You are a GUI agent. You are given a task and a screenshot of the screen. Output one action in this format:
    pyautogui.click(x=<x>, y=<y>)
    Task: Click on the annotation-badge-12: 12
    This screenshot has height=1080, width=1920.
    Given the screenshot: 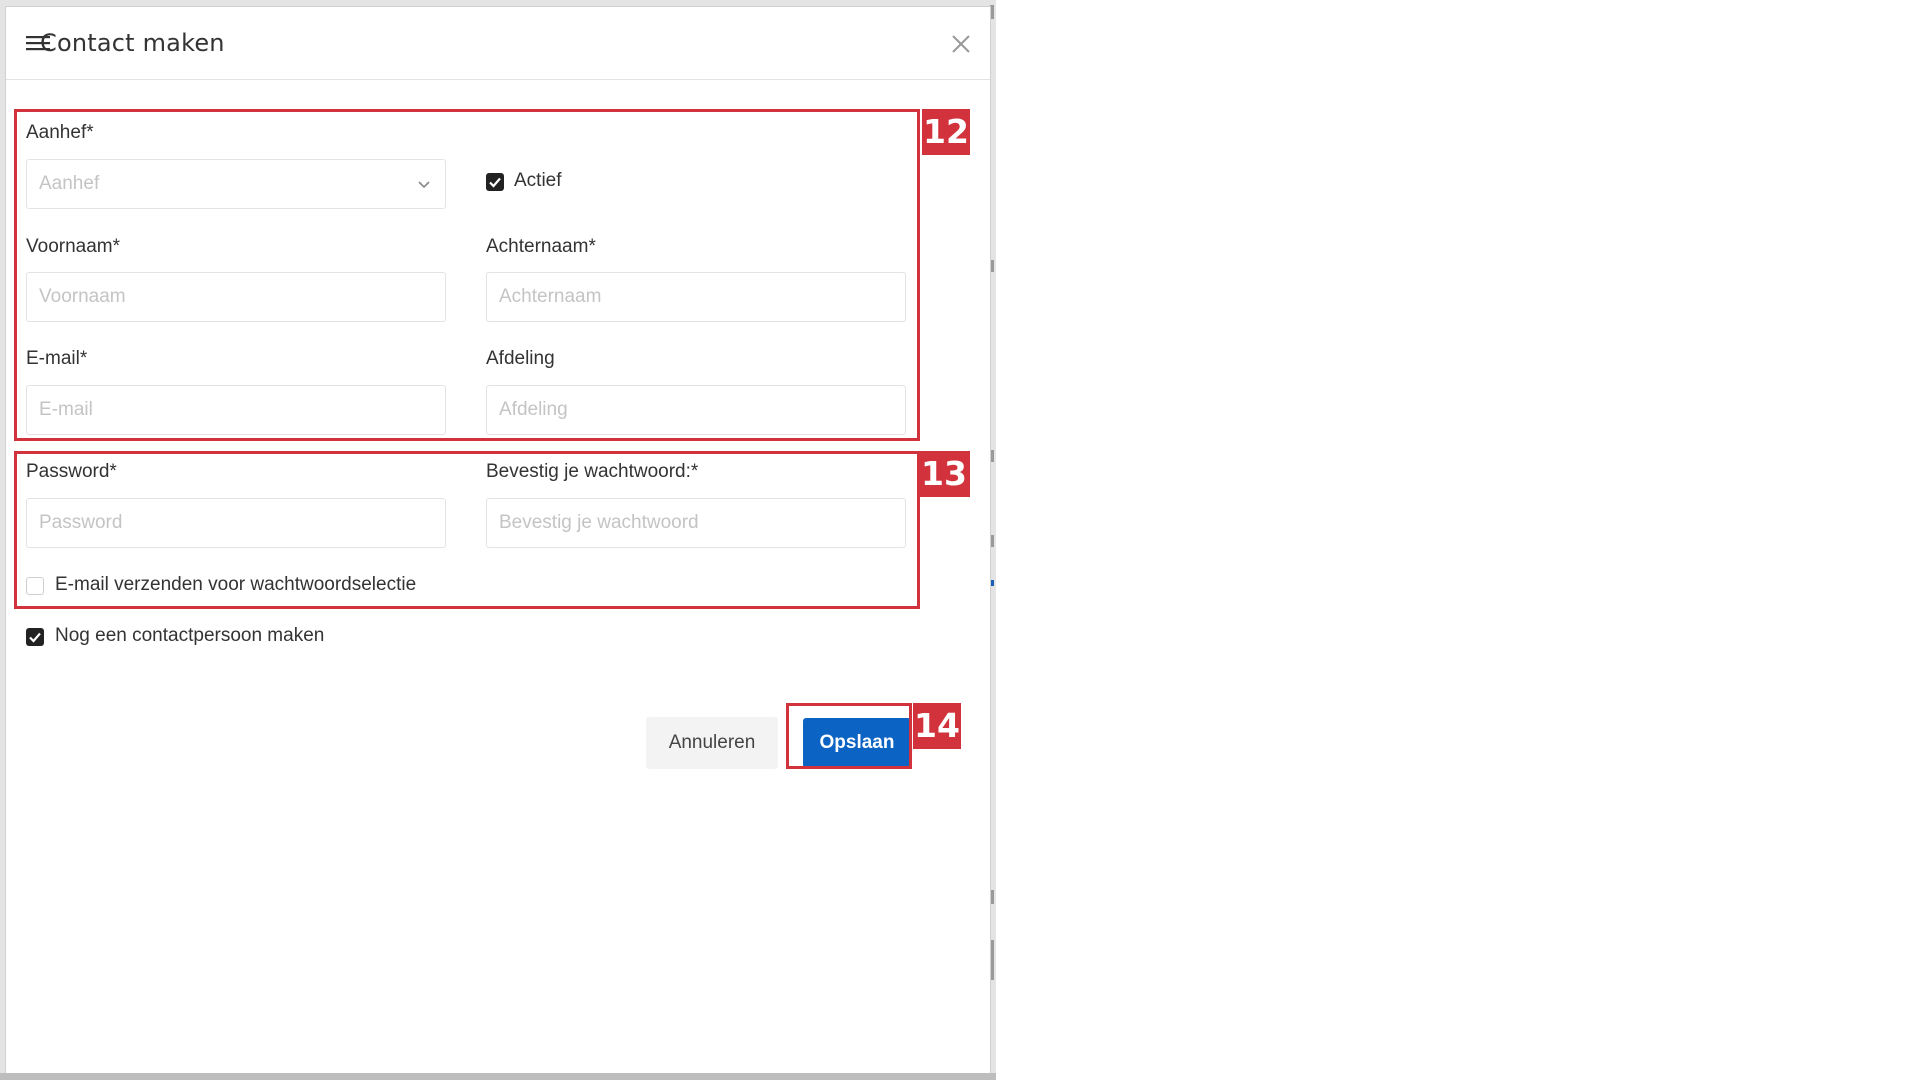 What is the action you would take?
    pyautogui.click(x=946, y=132)
    